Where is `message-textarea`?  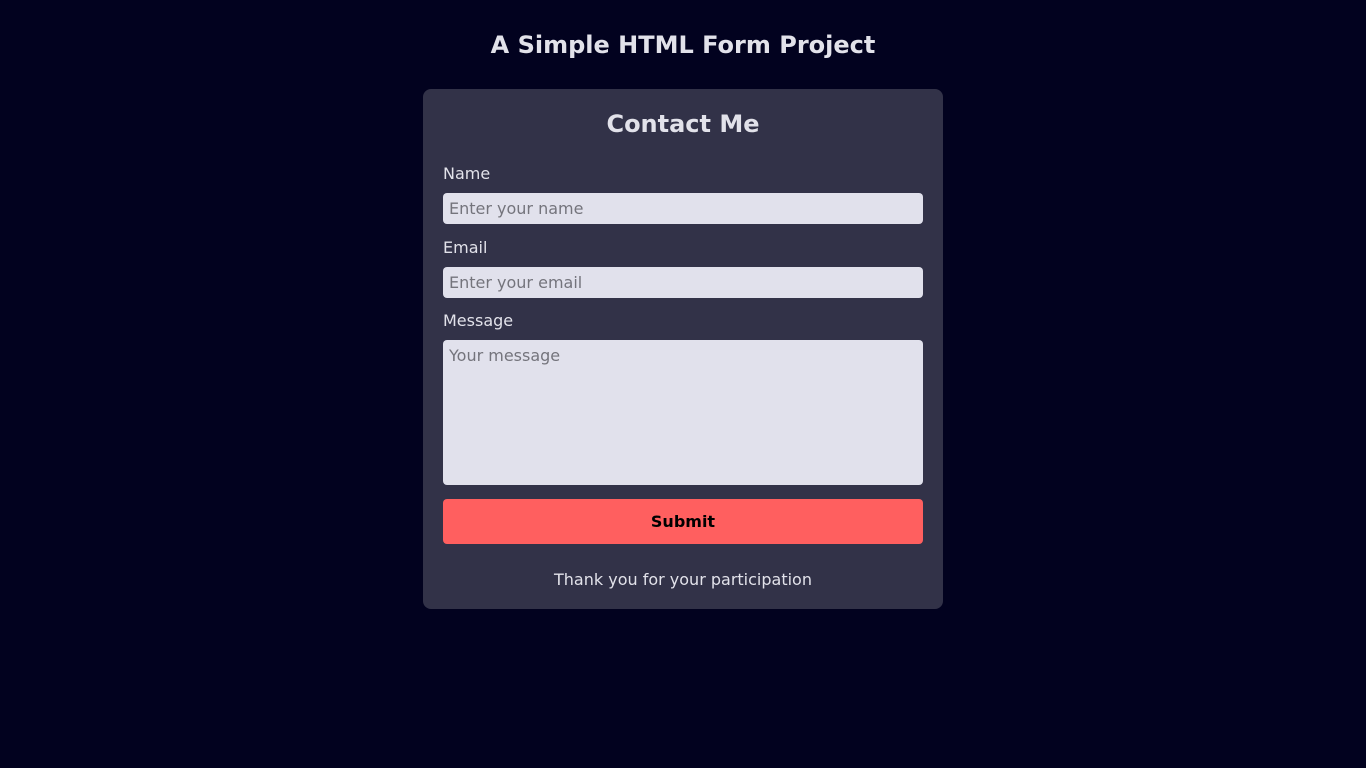
message-textarea is located at coordinates (683, 412).